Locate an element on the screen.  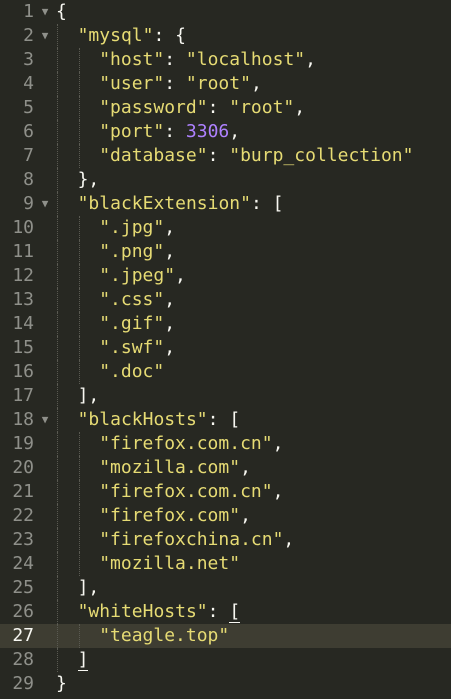
string-token: "localhost" is located at coordinates (245, 59).